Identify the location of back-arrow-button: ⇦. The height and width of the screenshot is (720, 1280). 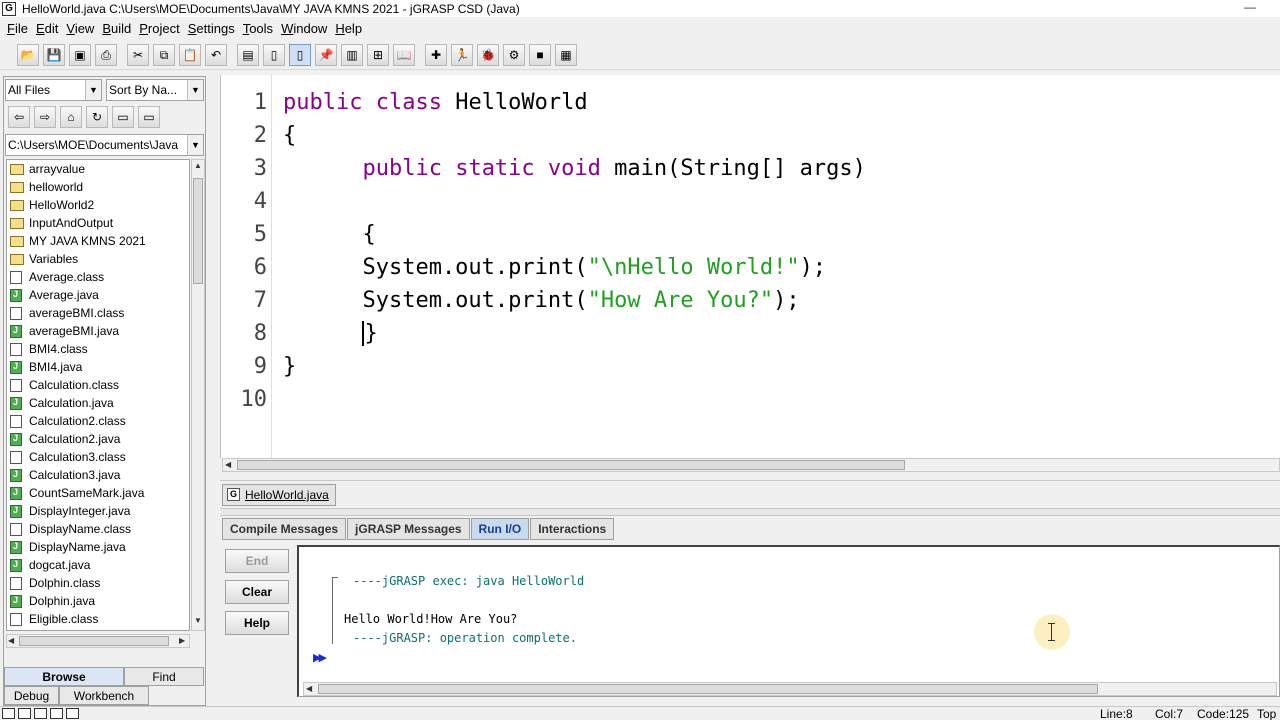
(19, 117).